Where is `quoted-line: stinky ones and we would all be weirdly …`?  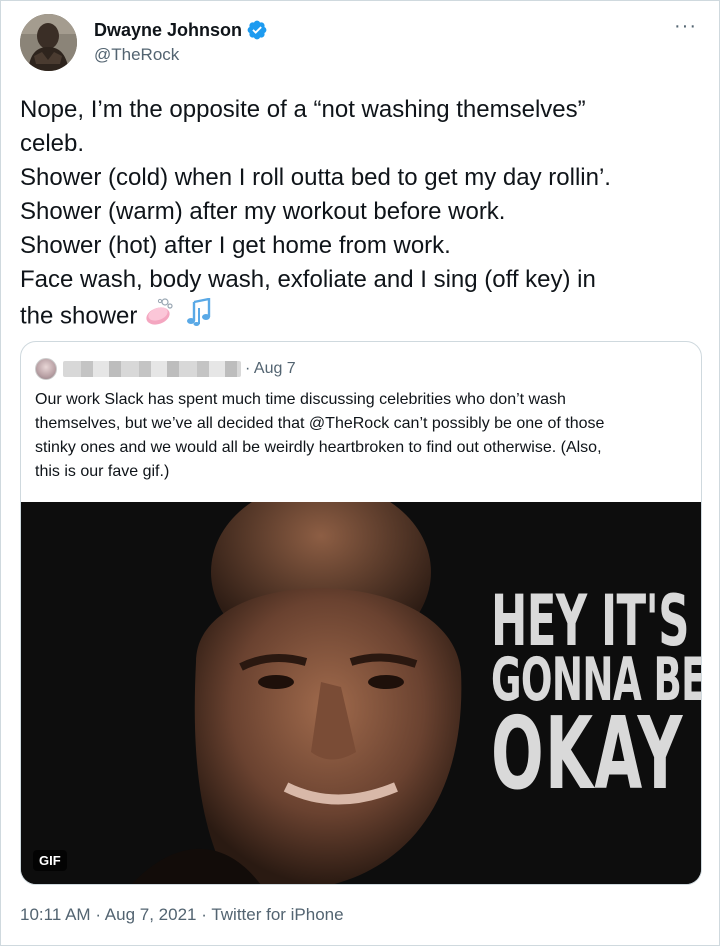 quoted-line: stinky ones and we would all be weirdly … is located at coordinates (318, 447).